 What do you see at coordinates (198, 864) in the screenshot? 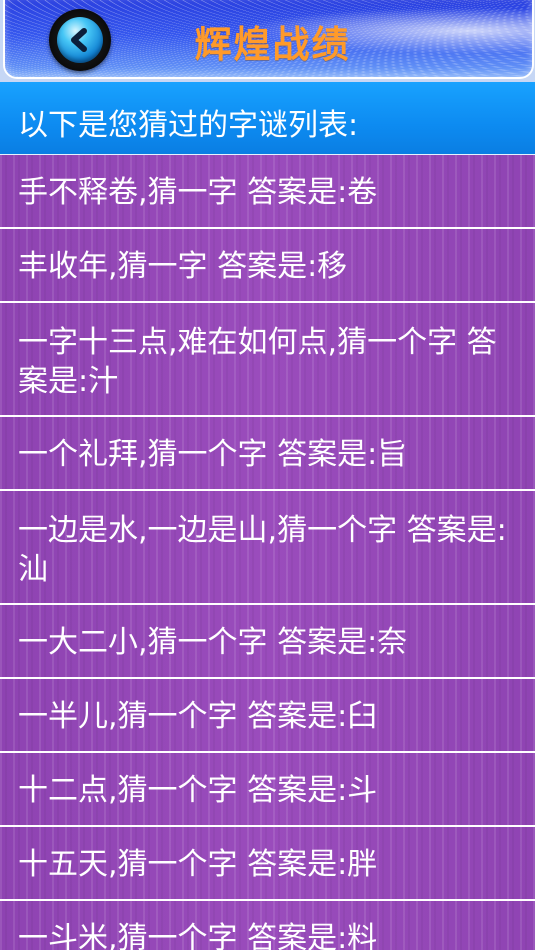
I see `riddle-text: 十五天,猜一个字 答案是:胖` at bounding box center [198, 864].